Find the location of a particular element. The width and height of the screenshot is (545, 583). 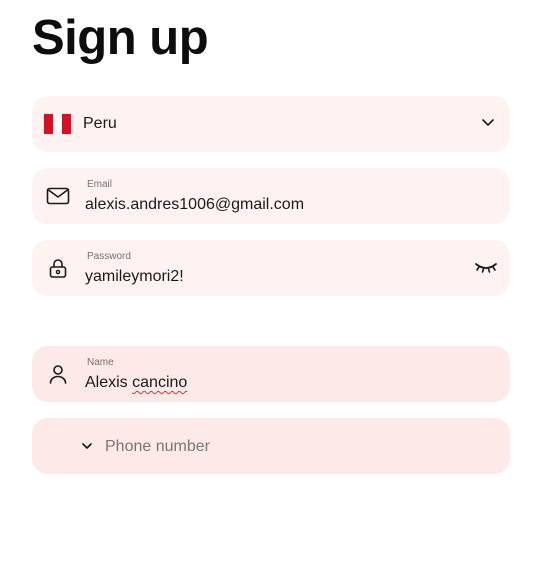

country-value: Peru is located at coordinates (100, 123).